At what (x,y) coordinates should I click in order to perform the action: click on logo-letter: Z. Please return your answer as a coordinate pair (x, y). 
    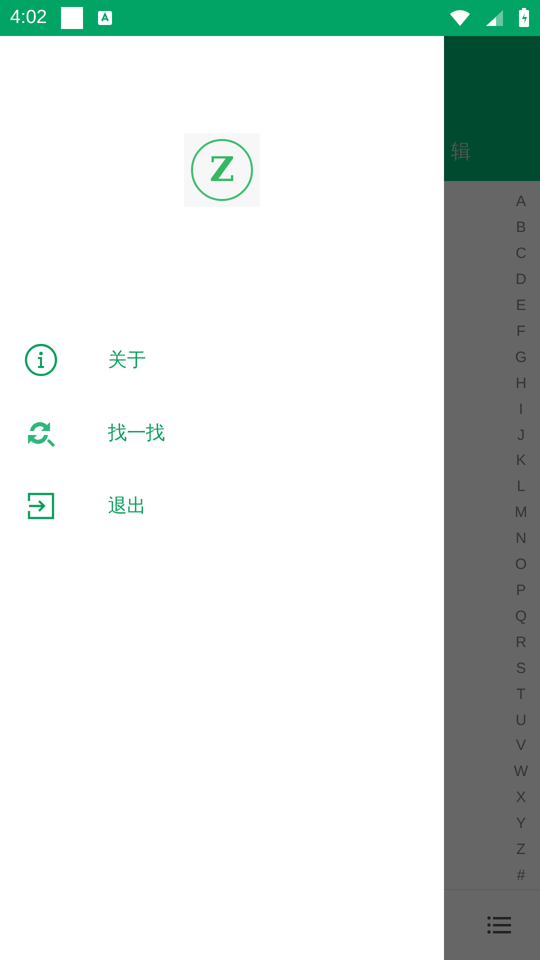
    Looking at the image, I should click on (222, 170).